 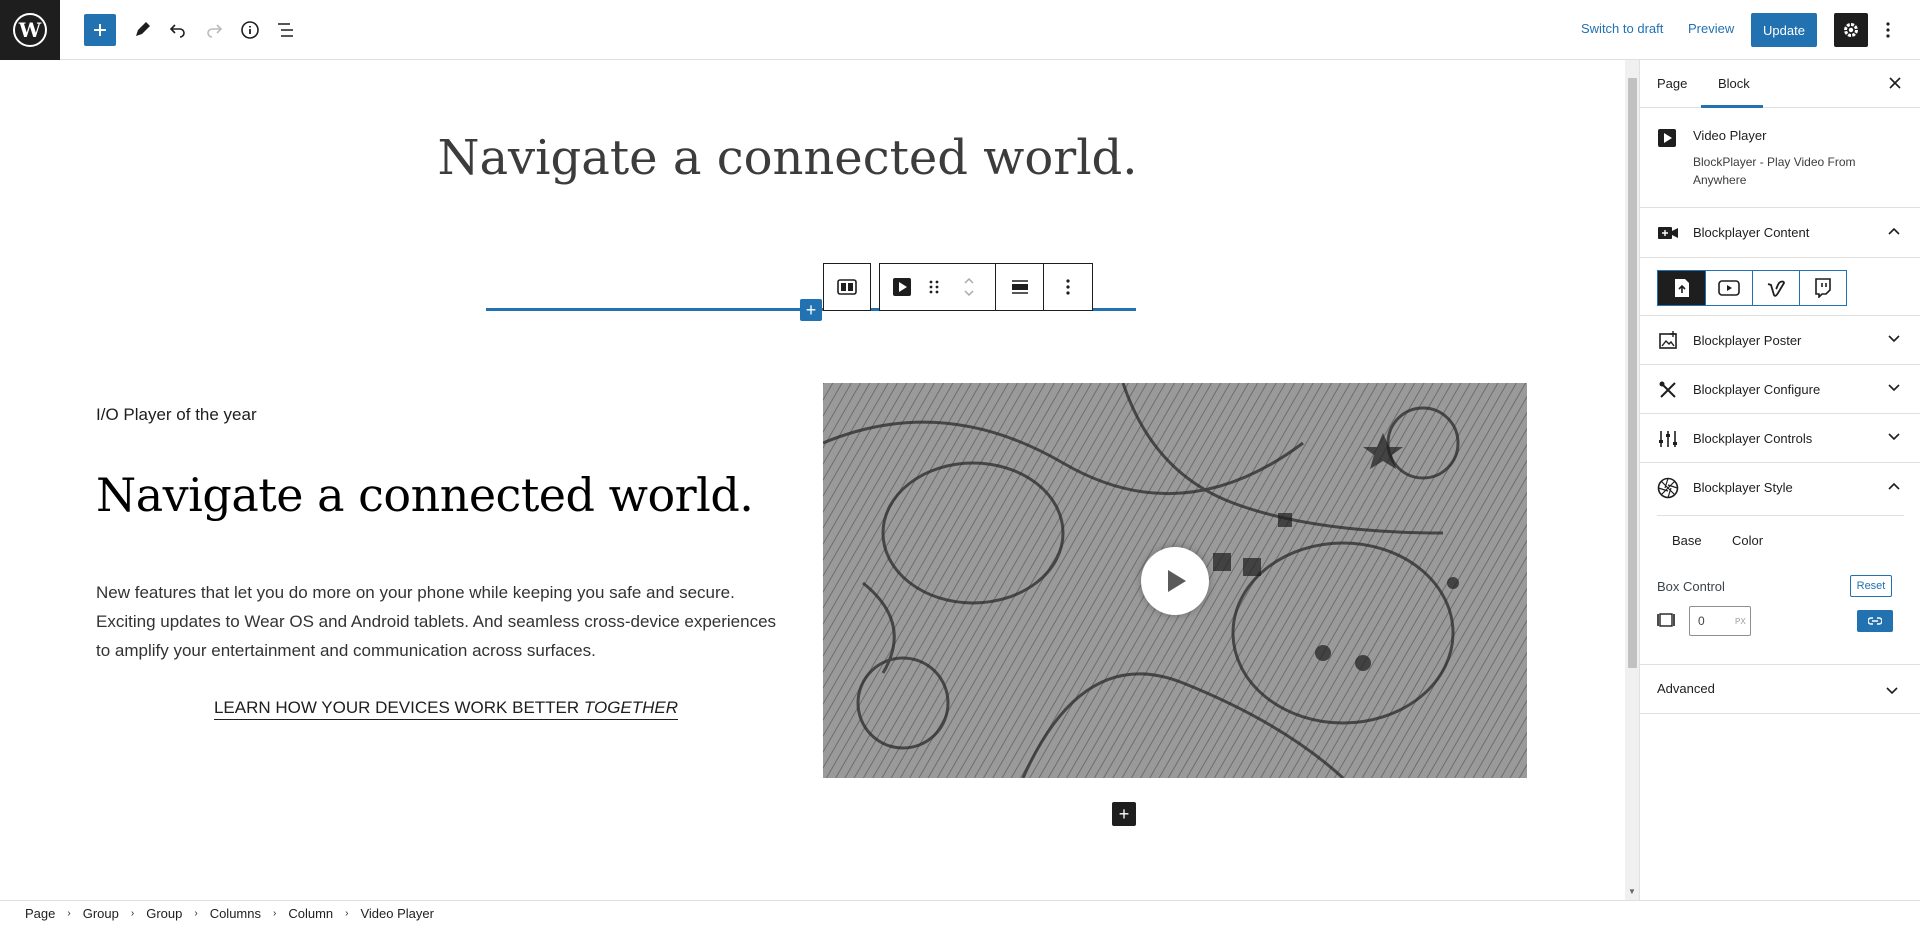 What do you see at coordinates (40, 913) in the screenshot?
I see `breadcrumb-item: Page` at bounding box center [40, 913].